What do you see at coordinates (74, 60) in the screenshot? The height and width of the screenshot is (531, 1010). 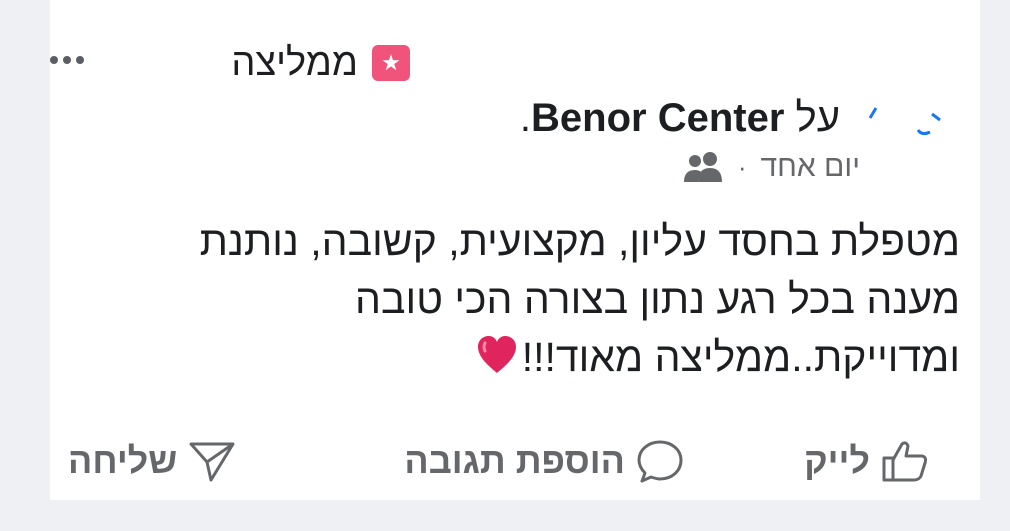 I see `more-options-button` at bounding box center [74, 60].